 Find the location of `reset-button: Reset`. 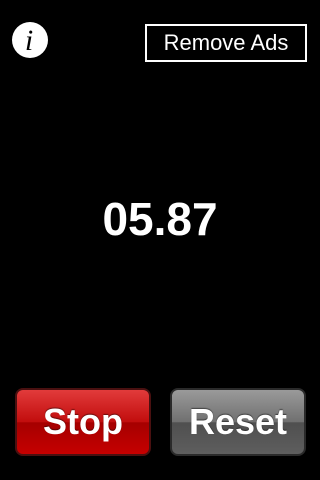

reset-button: Reset is located at coordinates (238, 422).